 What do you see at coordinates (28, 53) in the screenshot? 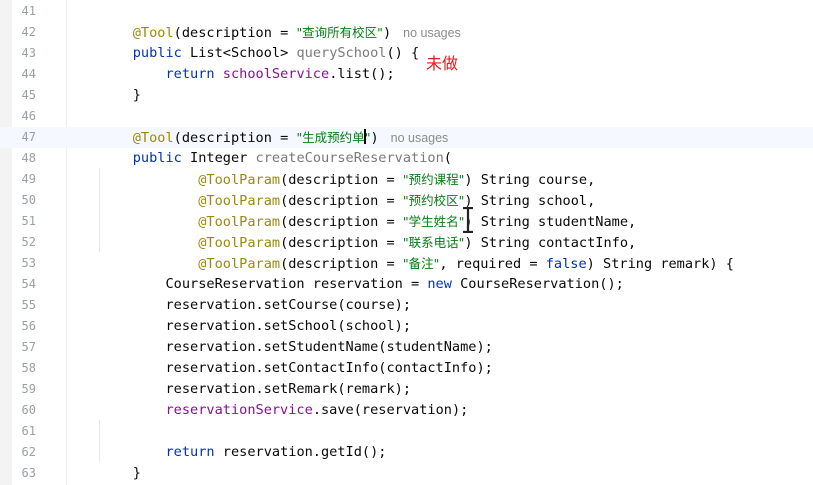
I see `line-number: 43` at bounding box center [28, 53].